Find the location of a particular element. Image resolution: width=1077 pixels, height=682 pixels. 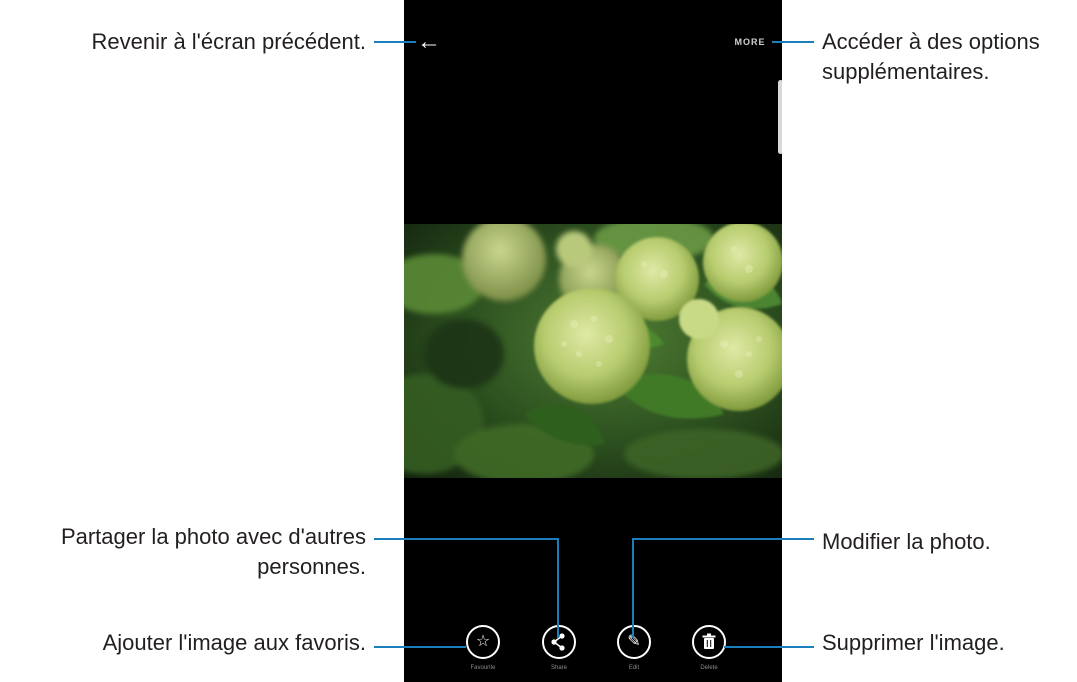

hydrangea-photo is located at coordinates (593, 351).